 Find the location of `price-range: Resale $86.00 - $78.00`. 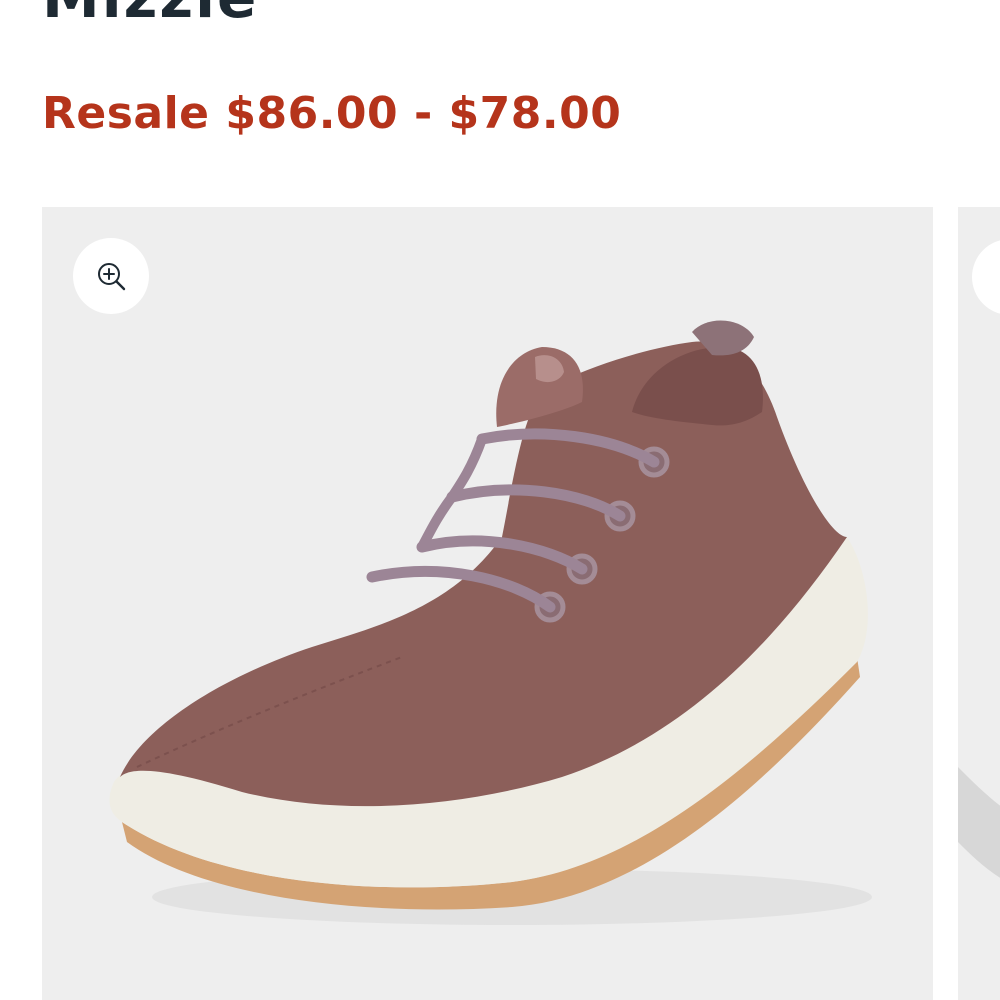

price-range: Resale $86.00 - $78.00 is located at coordinates (332, 113).